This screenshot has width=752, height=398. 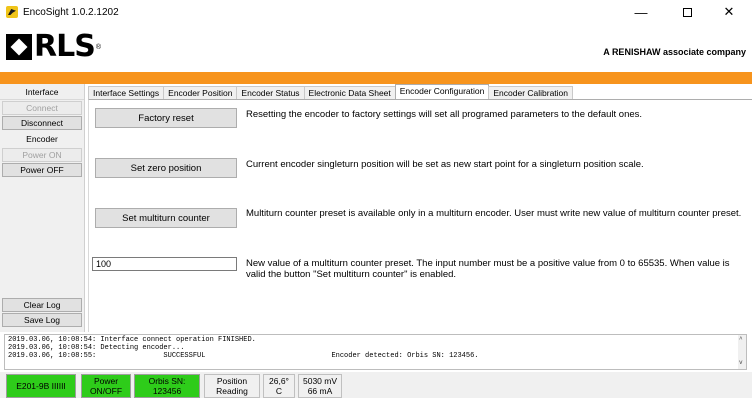 What do you see at coordinates (42, 305) in the screenshot?
I see `clear-log-button: Clear Log` at bounding box center [42, 305].